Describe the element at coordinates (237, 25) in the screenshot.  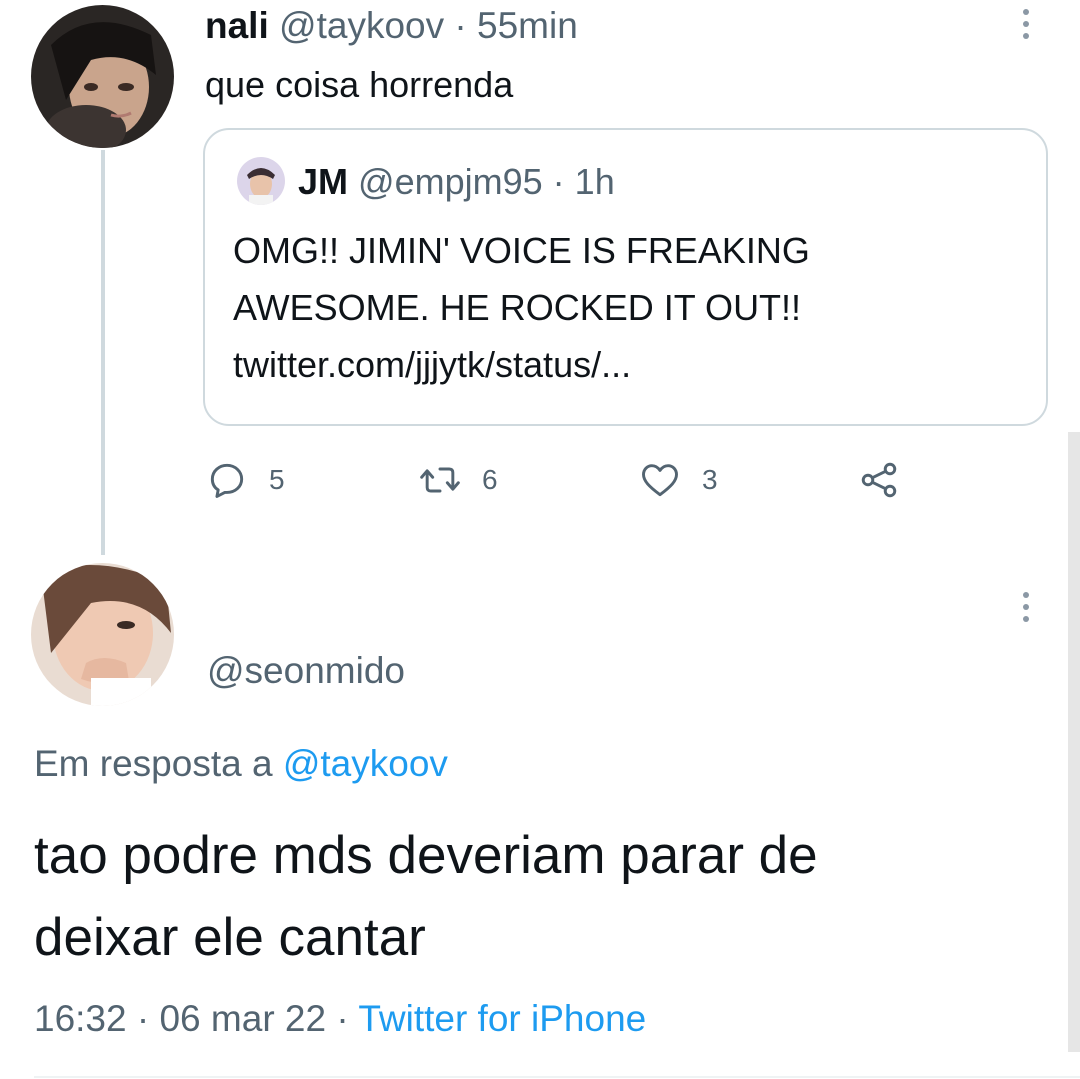
I see `display-name: nali` at that location.